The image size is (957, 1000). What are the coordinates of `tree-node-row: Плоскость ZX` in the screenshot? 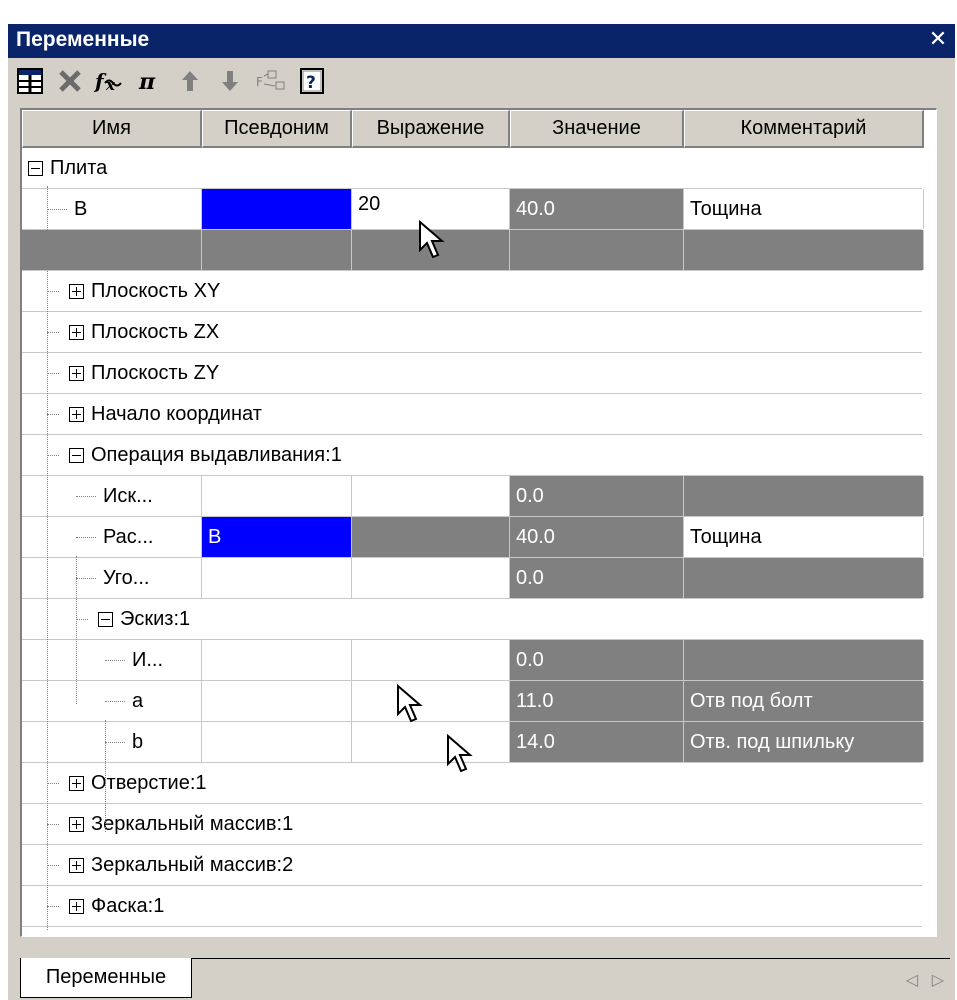 It's located at (472, 332).